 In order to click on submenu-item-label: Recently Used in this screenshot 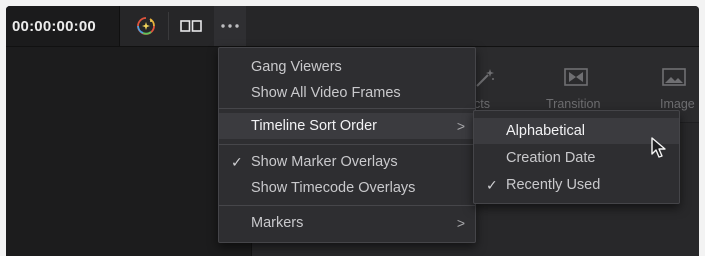, I will do `click(553, 185)`.